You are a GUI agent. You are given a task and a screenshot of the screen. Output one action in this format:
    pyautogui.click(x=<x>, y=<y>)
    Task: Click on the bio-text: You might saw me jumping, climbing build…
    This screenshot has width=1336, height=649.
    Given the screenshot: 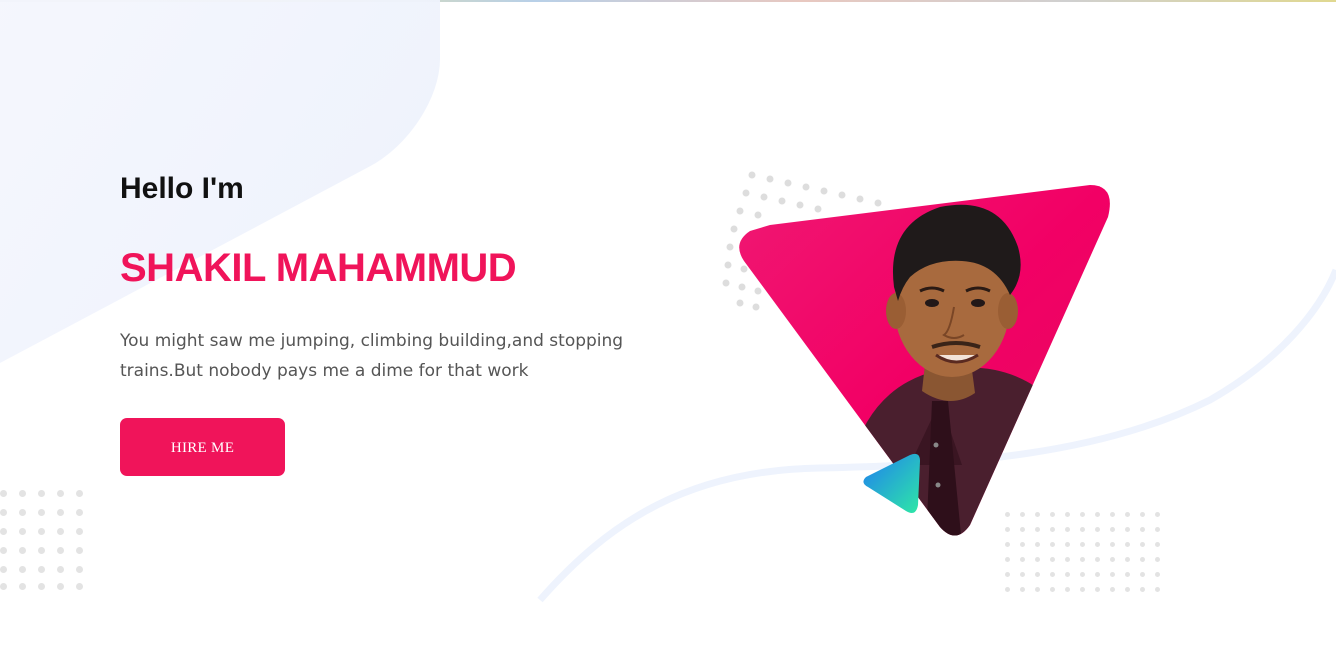 What is the action you would take?
    pyautogui.click(x=372, y=356)
    